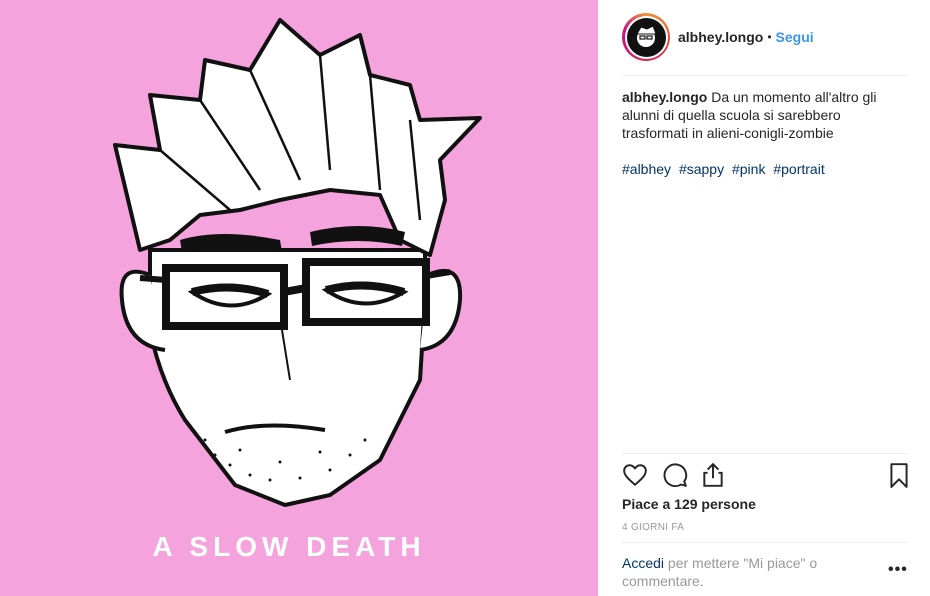 Image resolution: width=930 pixels, height=596 pixels. Describe the element at coordinates (765, 37) in the screenshot. I see `post-header: albhey.longo • Segui` at that location.